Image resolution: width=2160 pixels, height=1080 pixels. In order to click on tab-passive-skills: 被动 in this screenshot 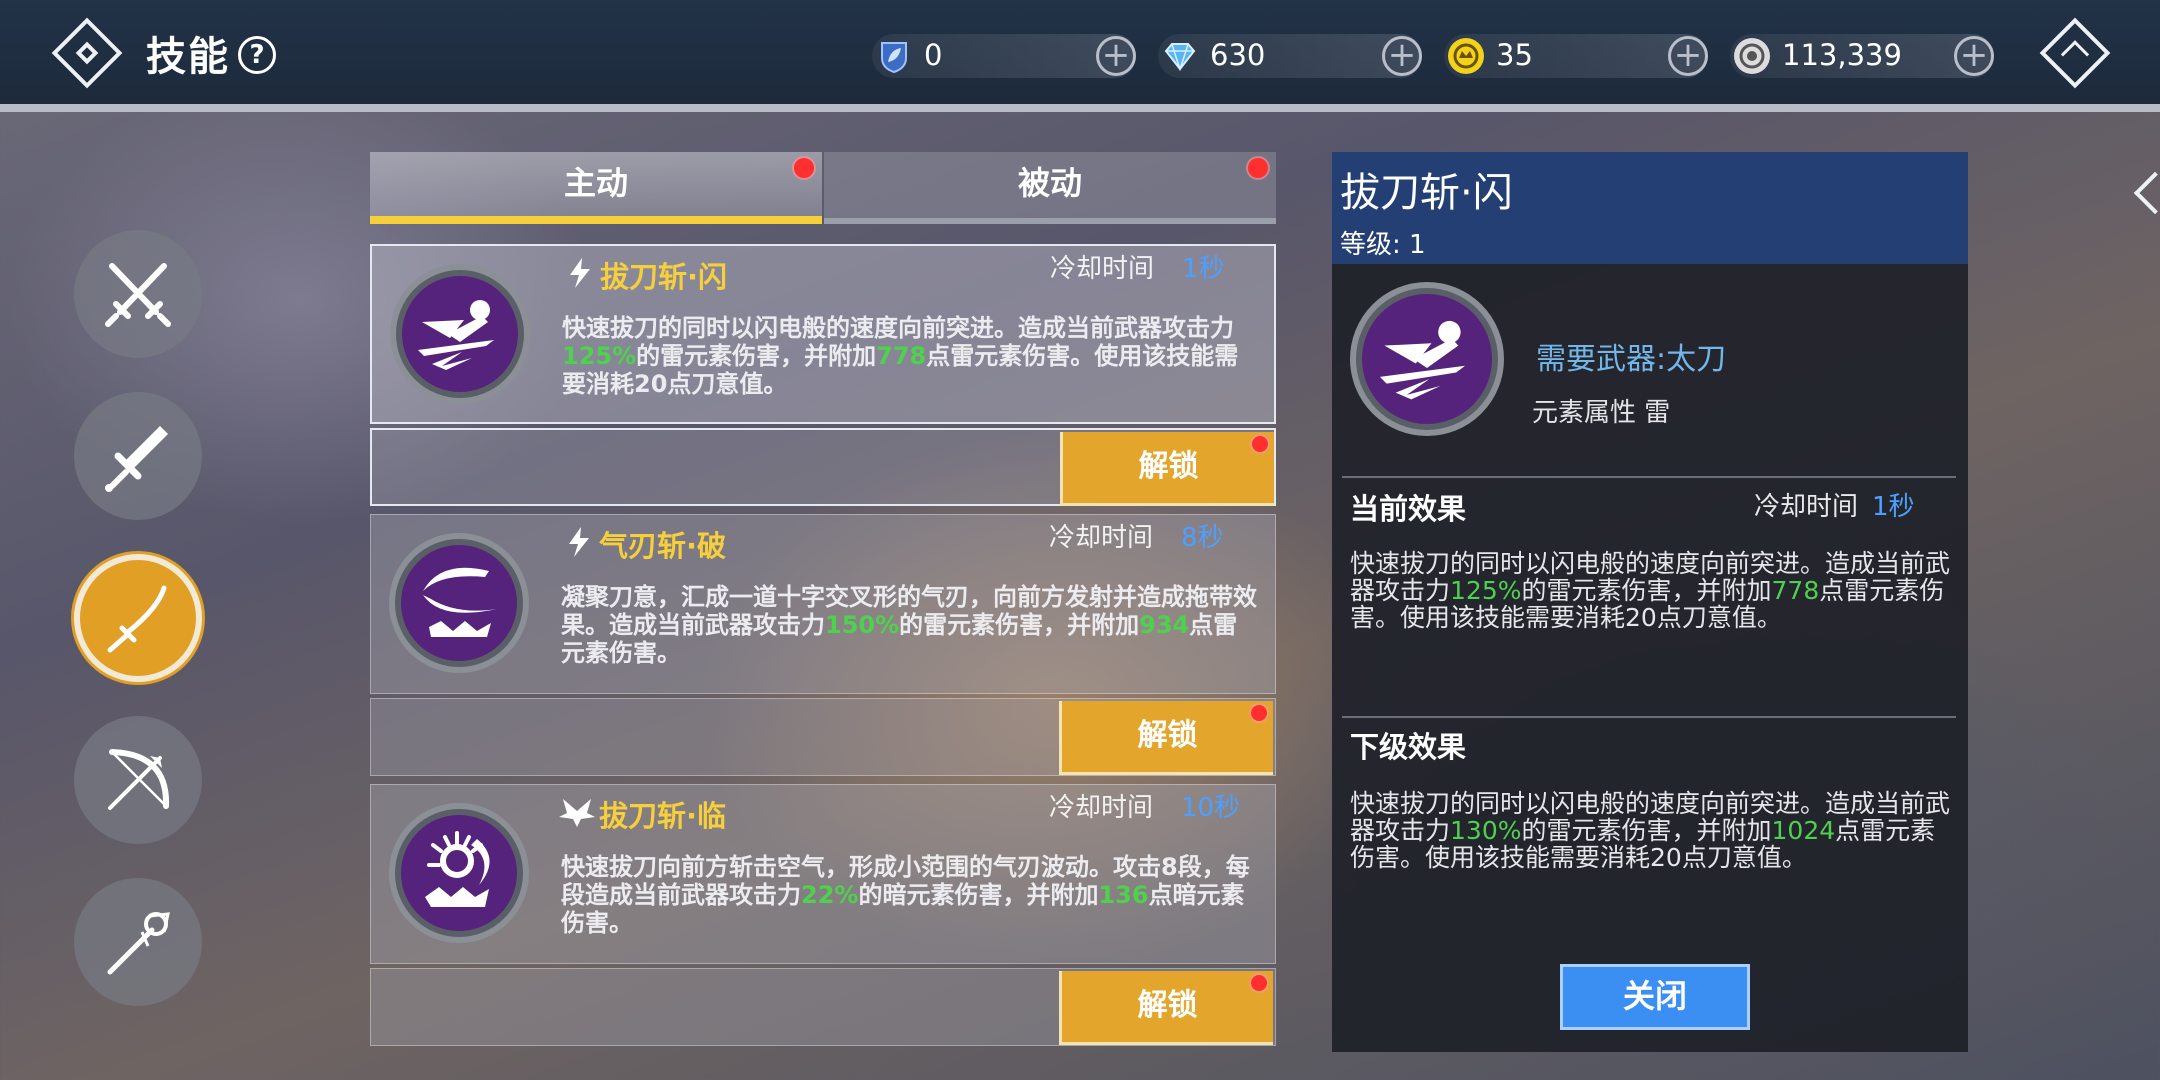, I will do `click(1050, 188)`.